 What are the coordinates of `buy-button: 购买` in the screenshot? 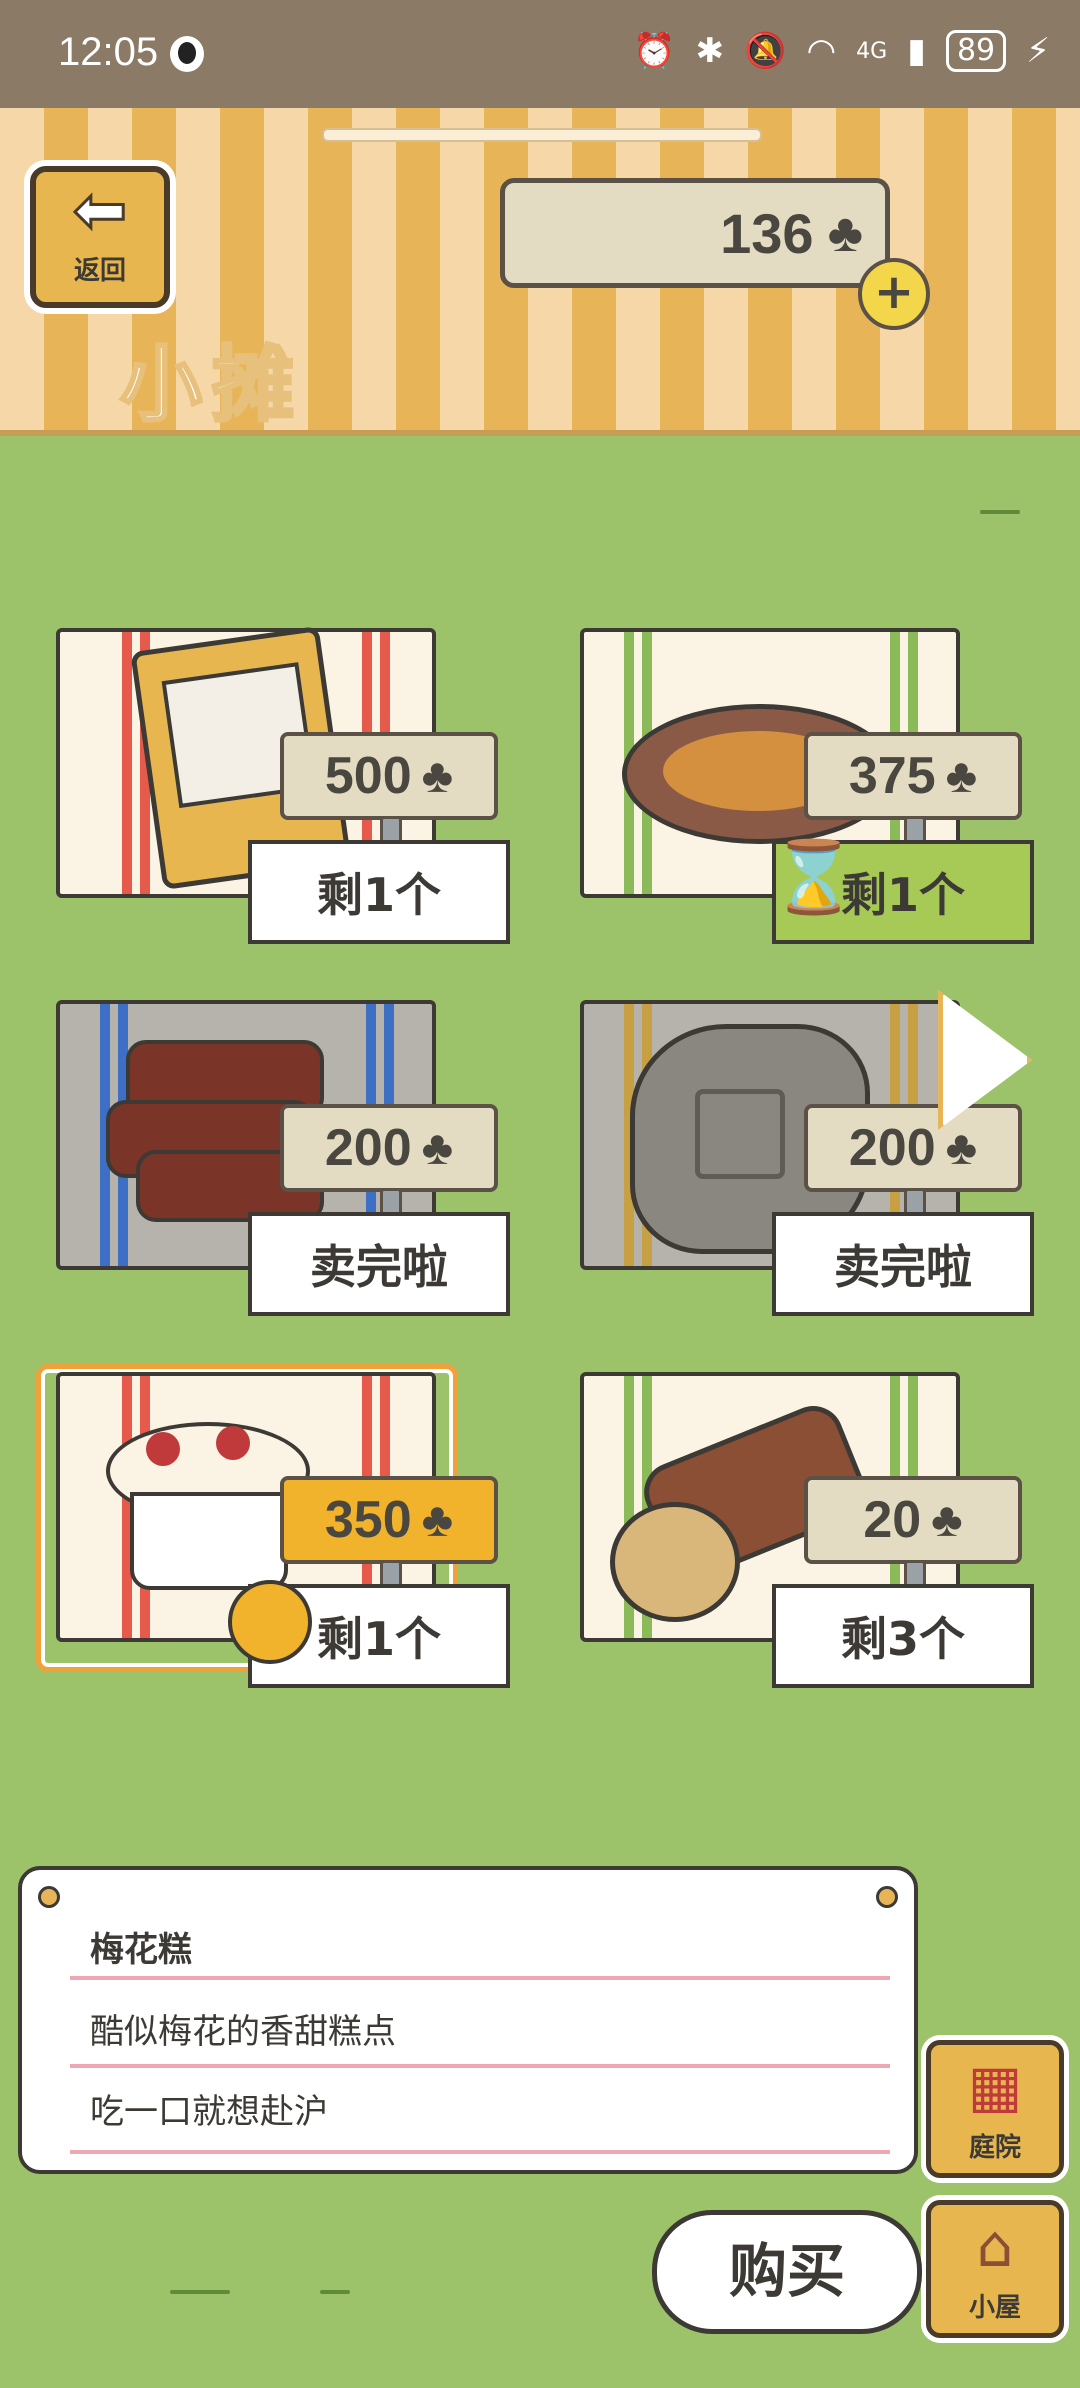 It's located at (787, 2272).